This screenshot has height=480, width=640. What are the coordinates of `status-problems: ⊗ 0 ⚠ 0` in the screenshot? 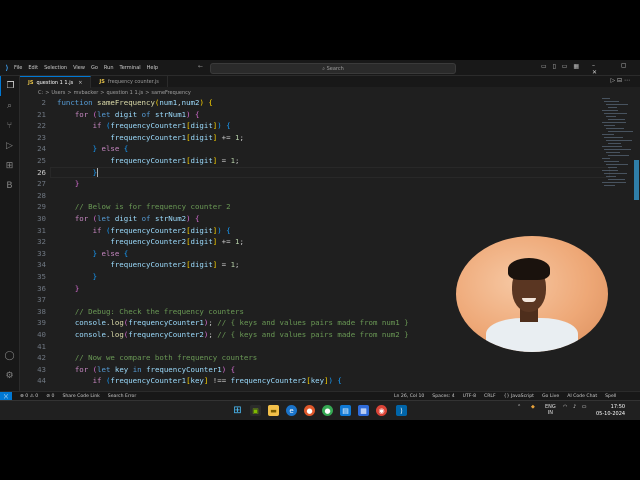 It's located at (29, 396).